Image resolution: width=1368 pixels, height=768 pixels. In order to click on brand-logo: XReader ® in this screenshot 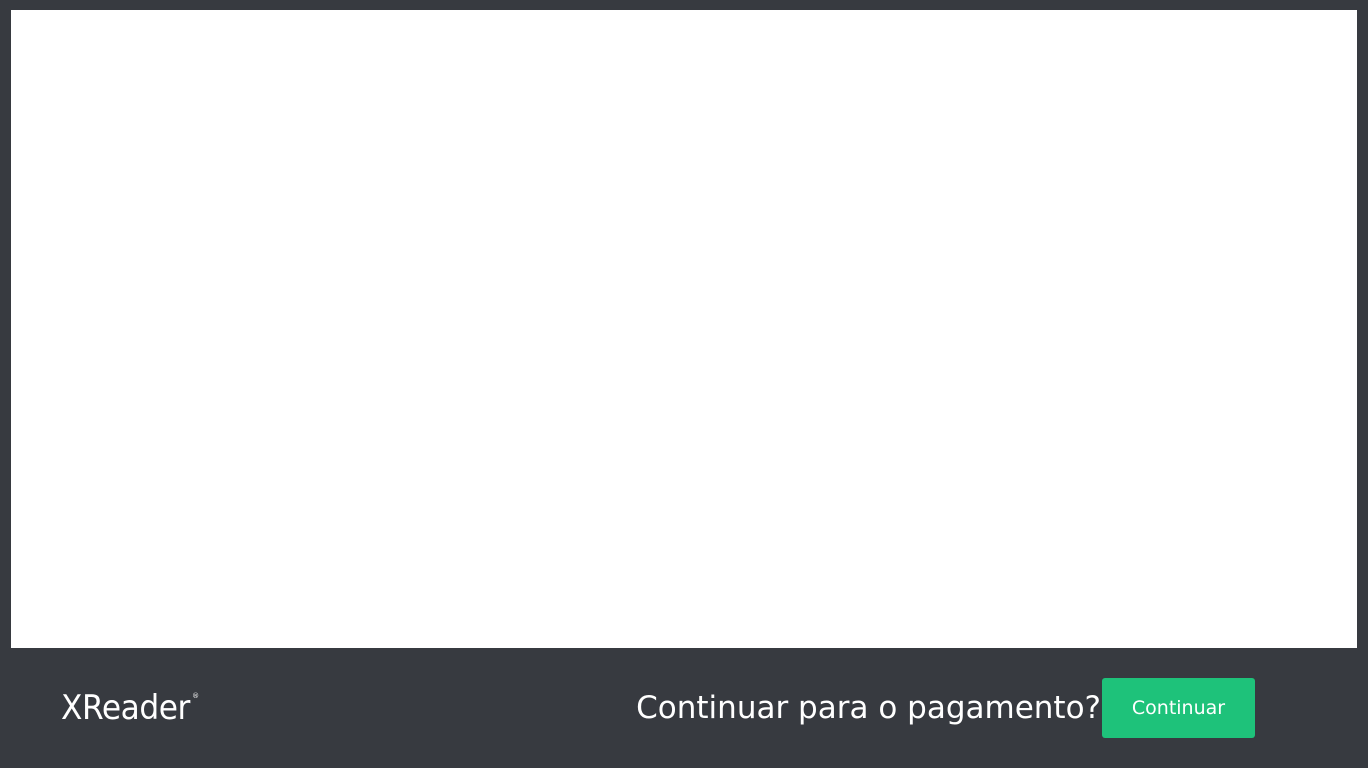, I will do `click(130, 708)`.